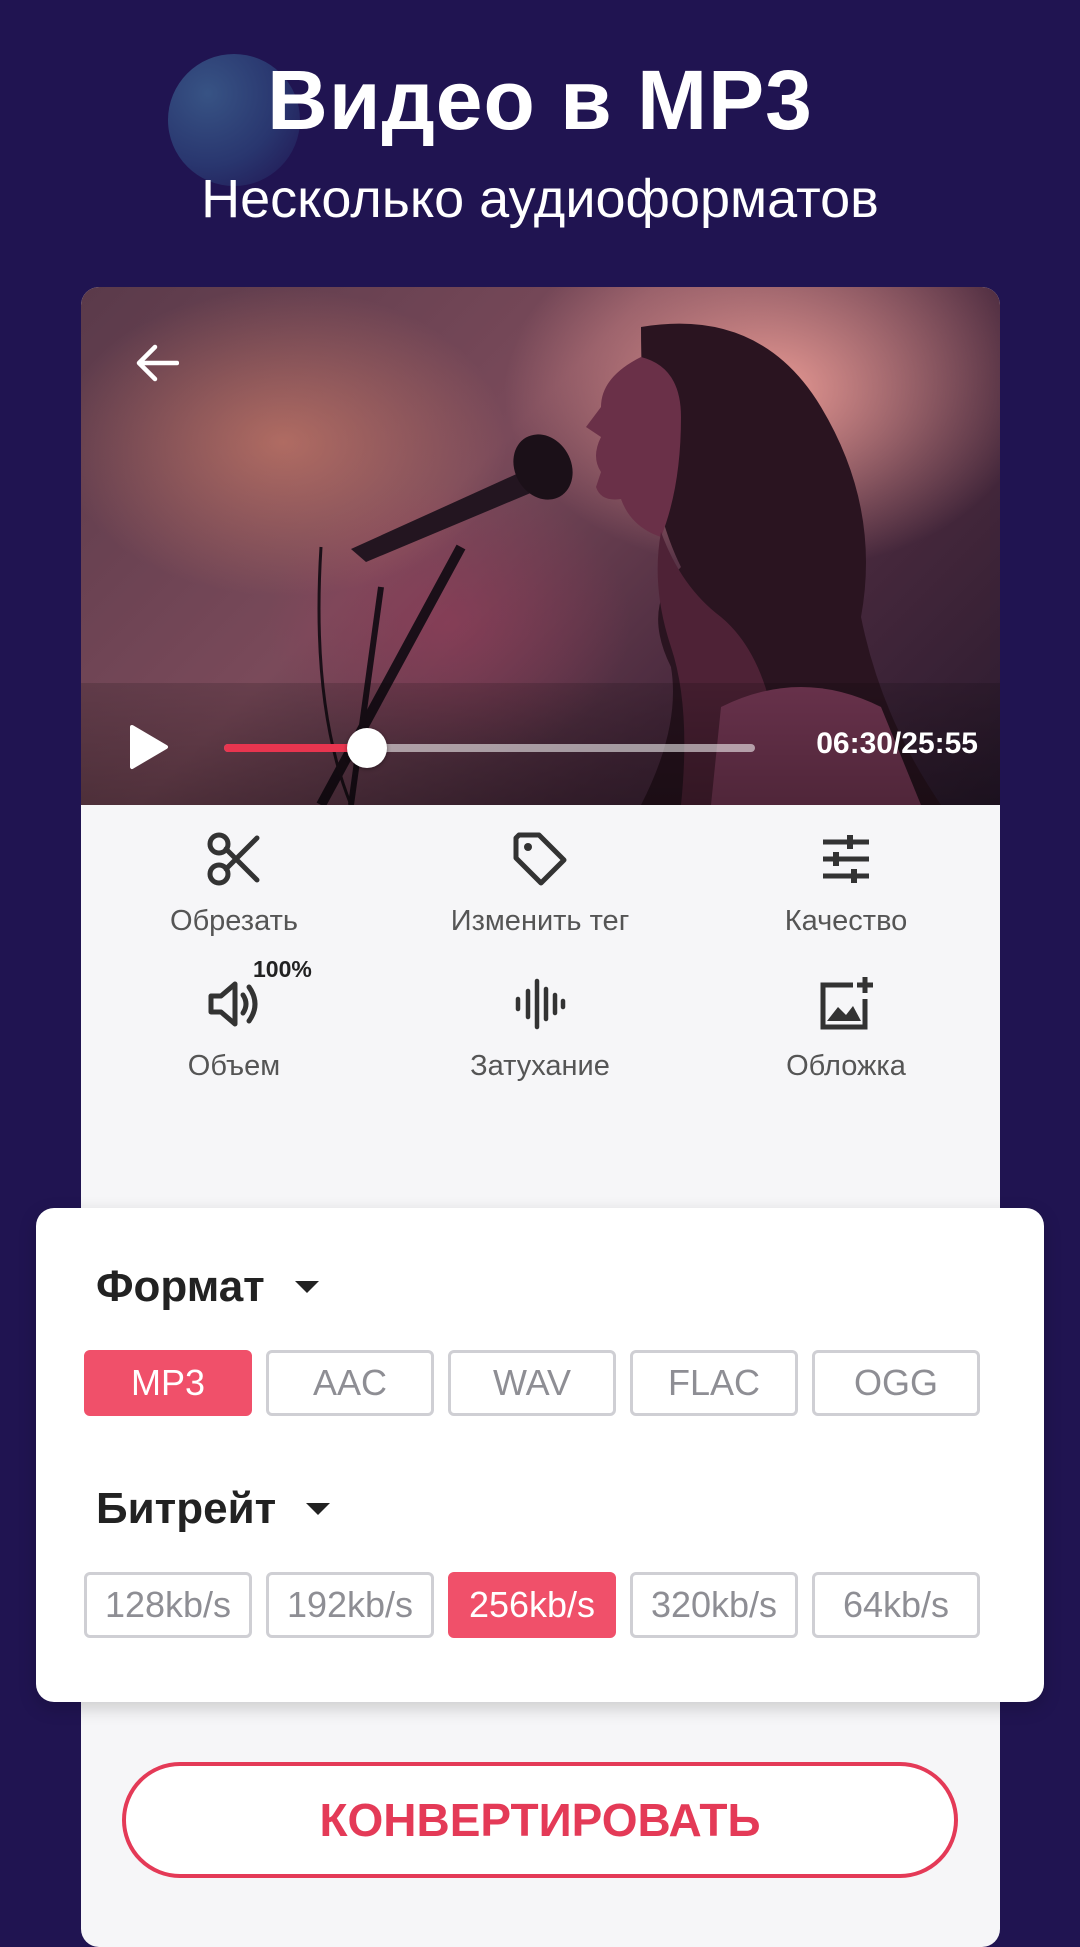 This screenshot has height=1947, width=1080. What do you see at coordinates (296, 748) in the screenshot?
I see `seek-bar-progress` at bounding box center [296, 748].